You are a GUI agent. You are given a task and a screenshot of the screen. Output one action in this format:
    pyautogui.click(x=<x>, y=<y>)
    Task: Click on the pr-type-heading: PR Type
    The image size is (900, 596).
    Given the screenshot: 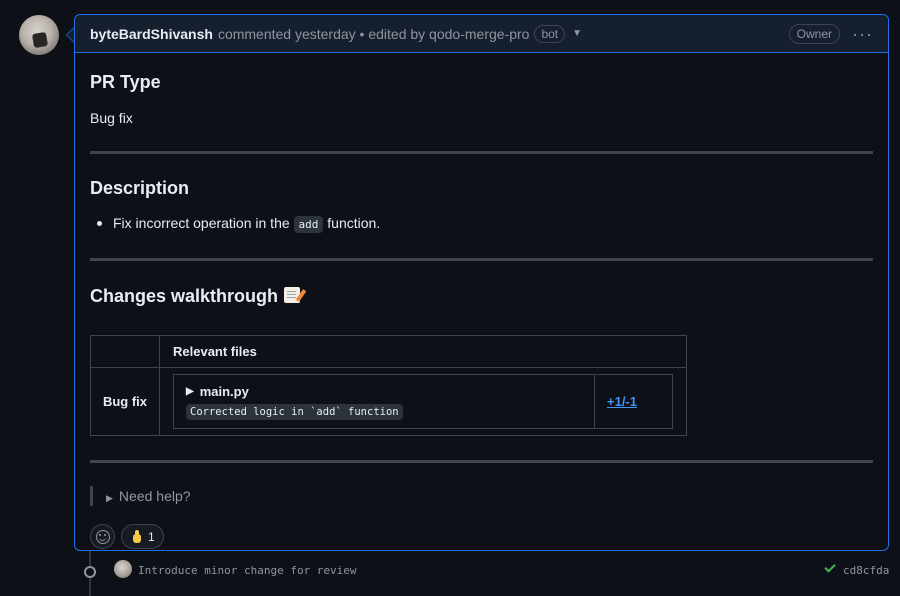 What is the action you would take?
    pyautogui.click(x=125, y=82)
    